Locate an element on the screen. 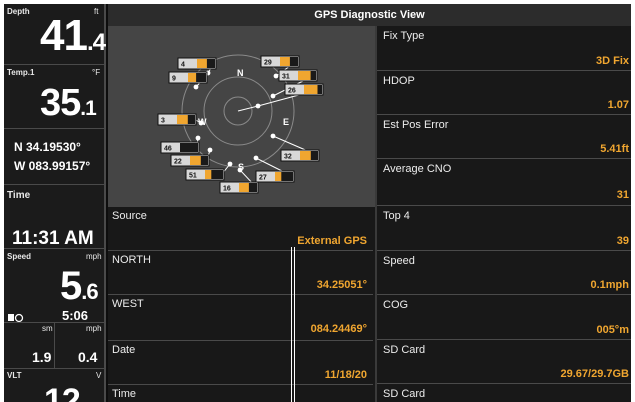 The image size is (635, 402). info-value: 34.25051° is located at coordinates (341, 285).